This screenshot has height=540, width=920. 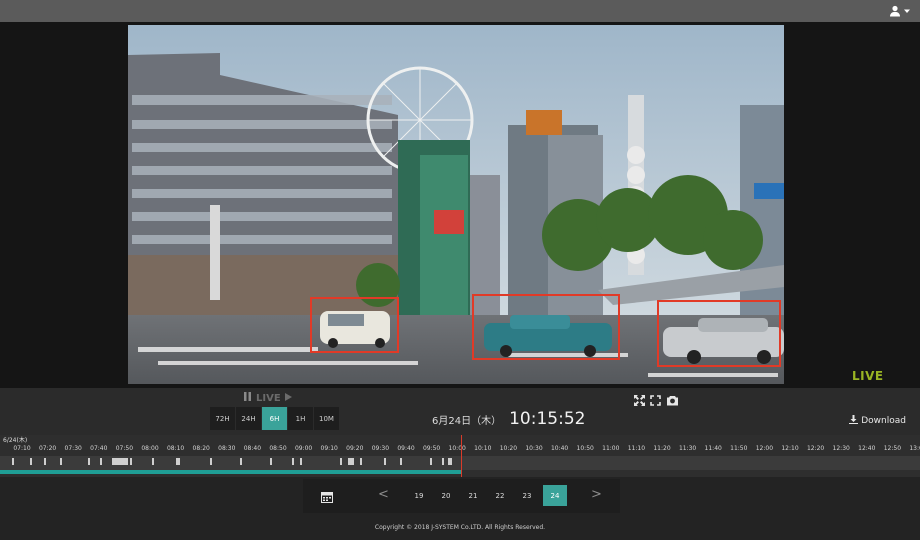 I want to click on timeline-recording-track, so click(x=460, y=463).